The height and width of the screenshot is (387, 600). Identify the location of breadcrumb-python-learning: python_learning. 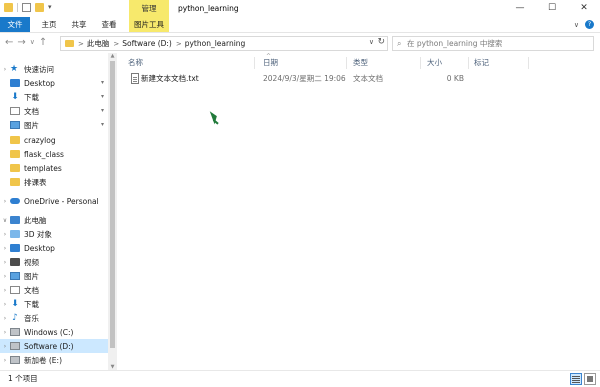
(215, 43).